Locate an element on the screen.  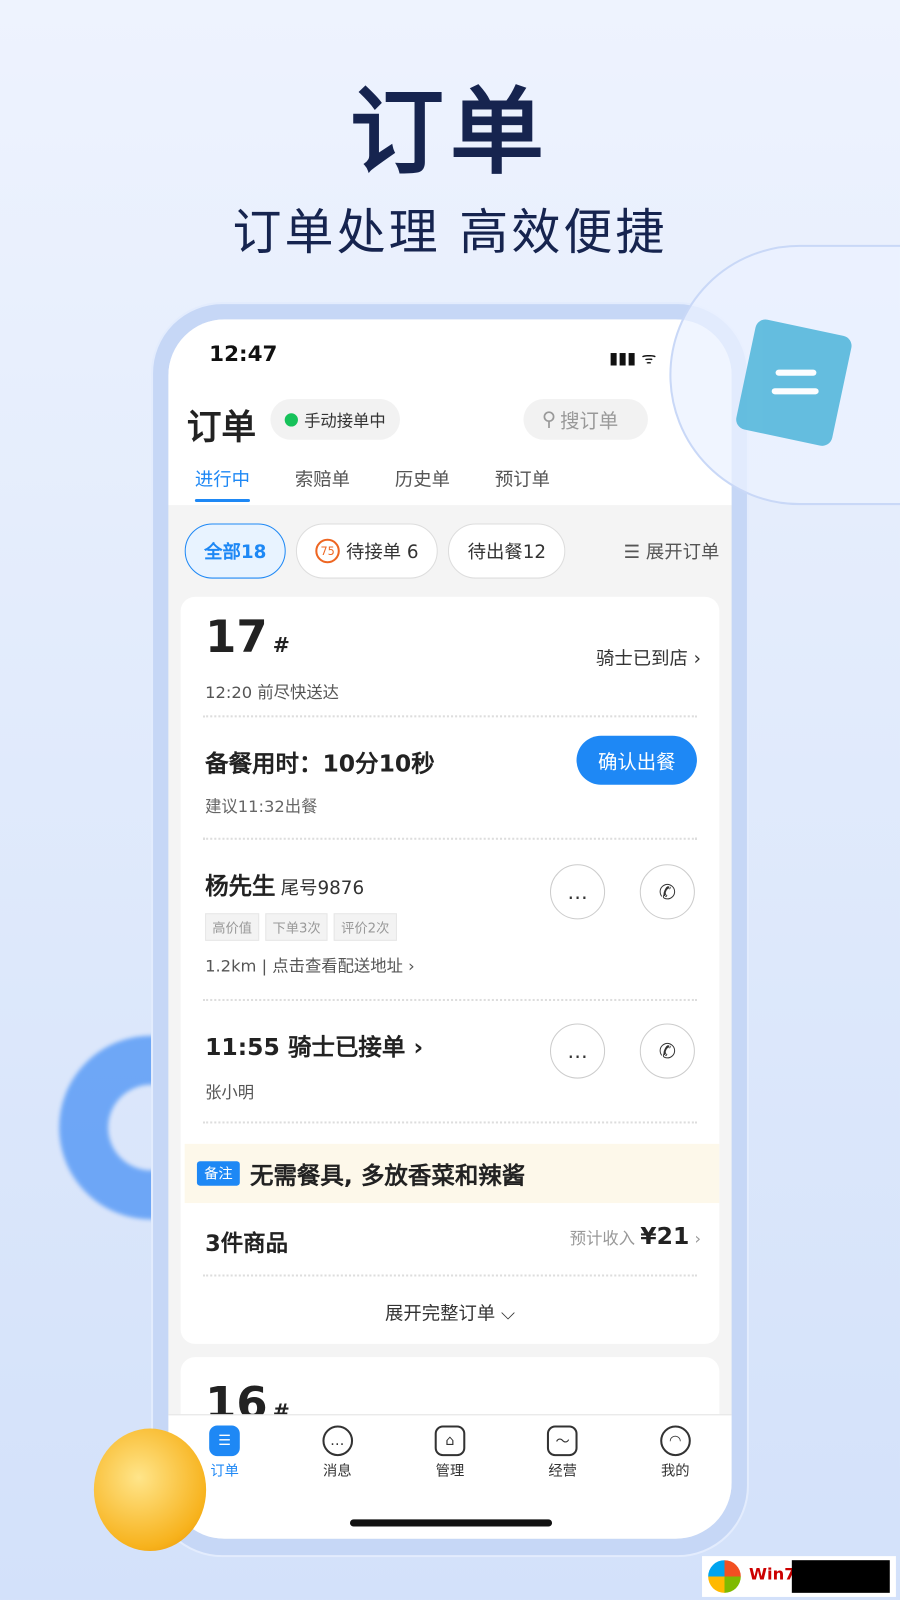
nav-label: 消息 is located at coordinates (337, 1471).